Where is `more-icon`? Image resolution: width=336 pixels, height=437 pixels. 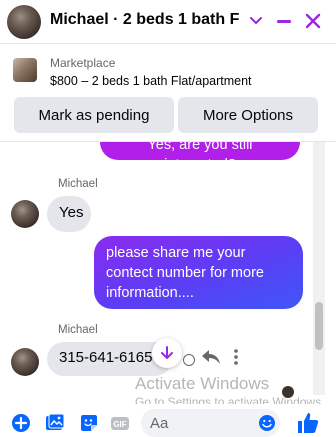
more-icon is located at coordinates (236, 357).